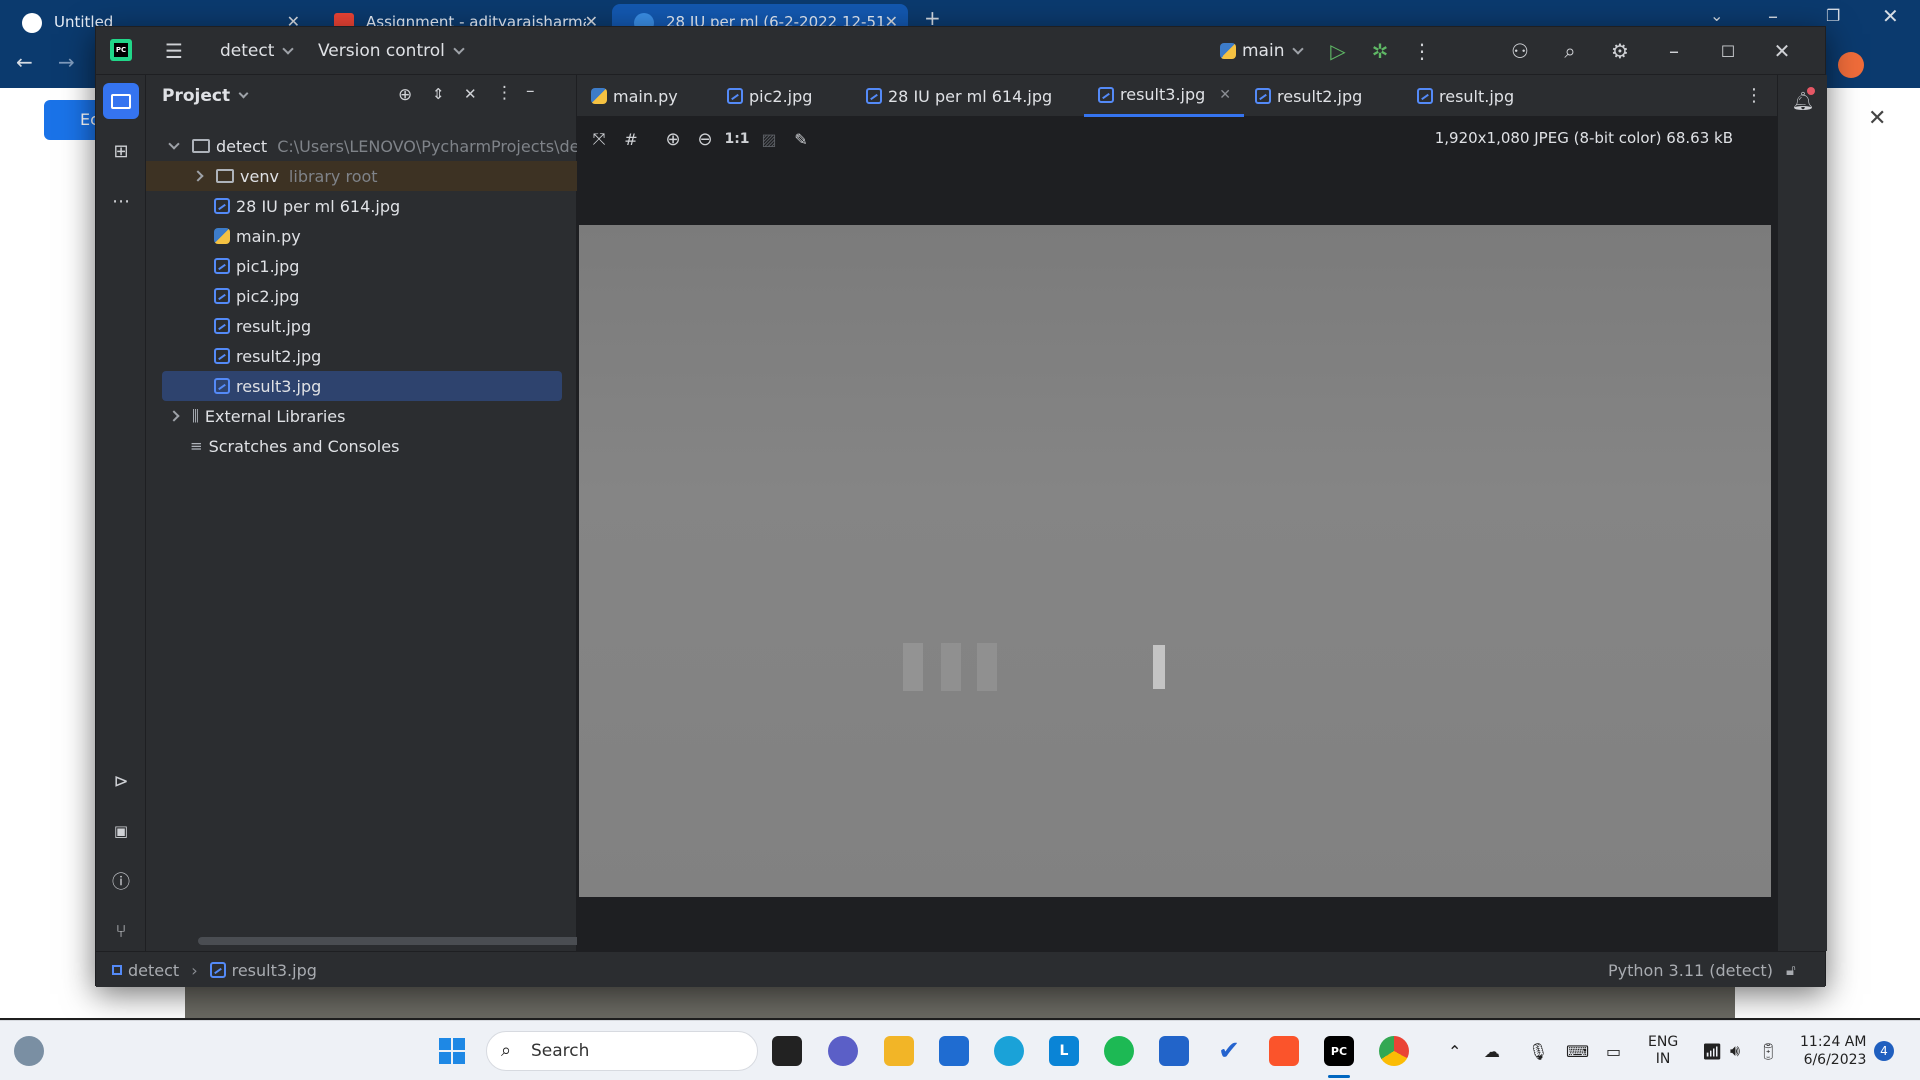 The height and width of the screenshot is (1080, 1920). I want to click on chrome-icon, so click(1394, 1051).